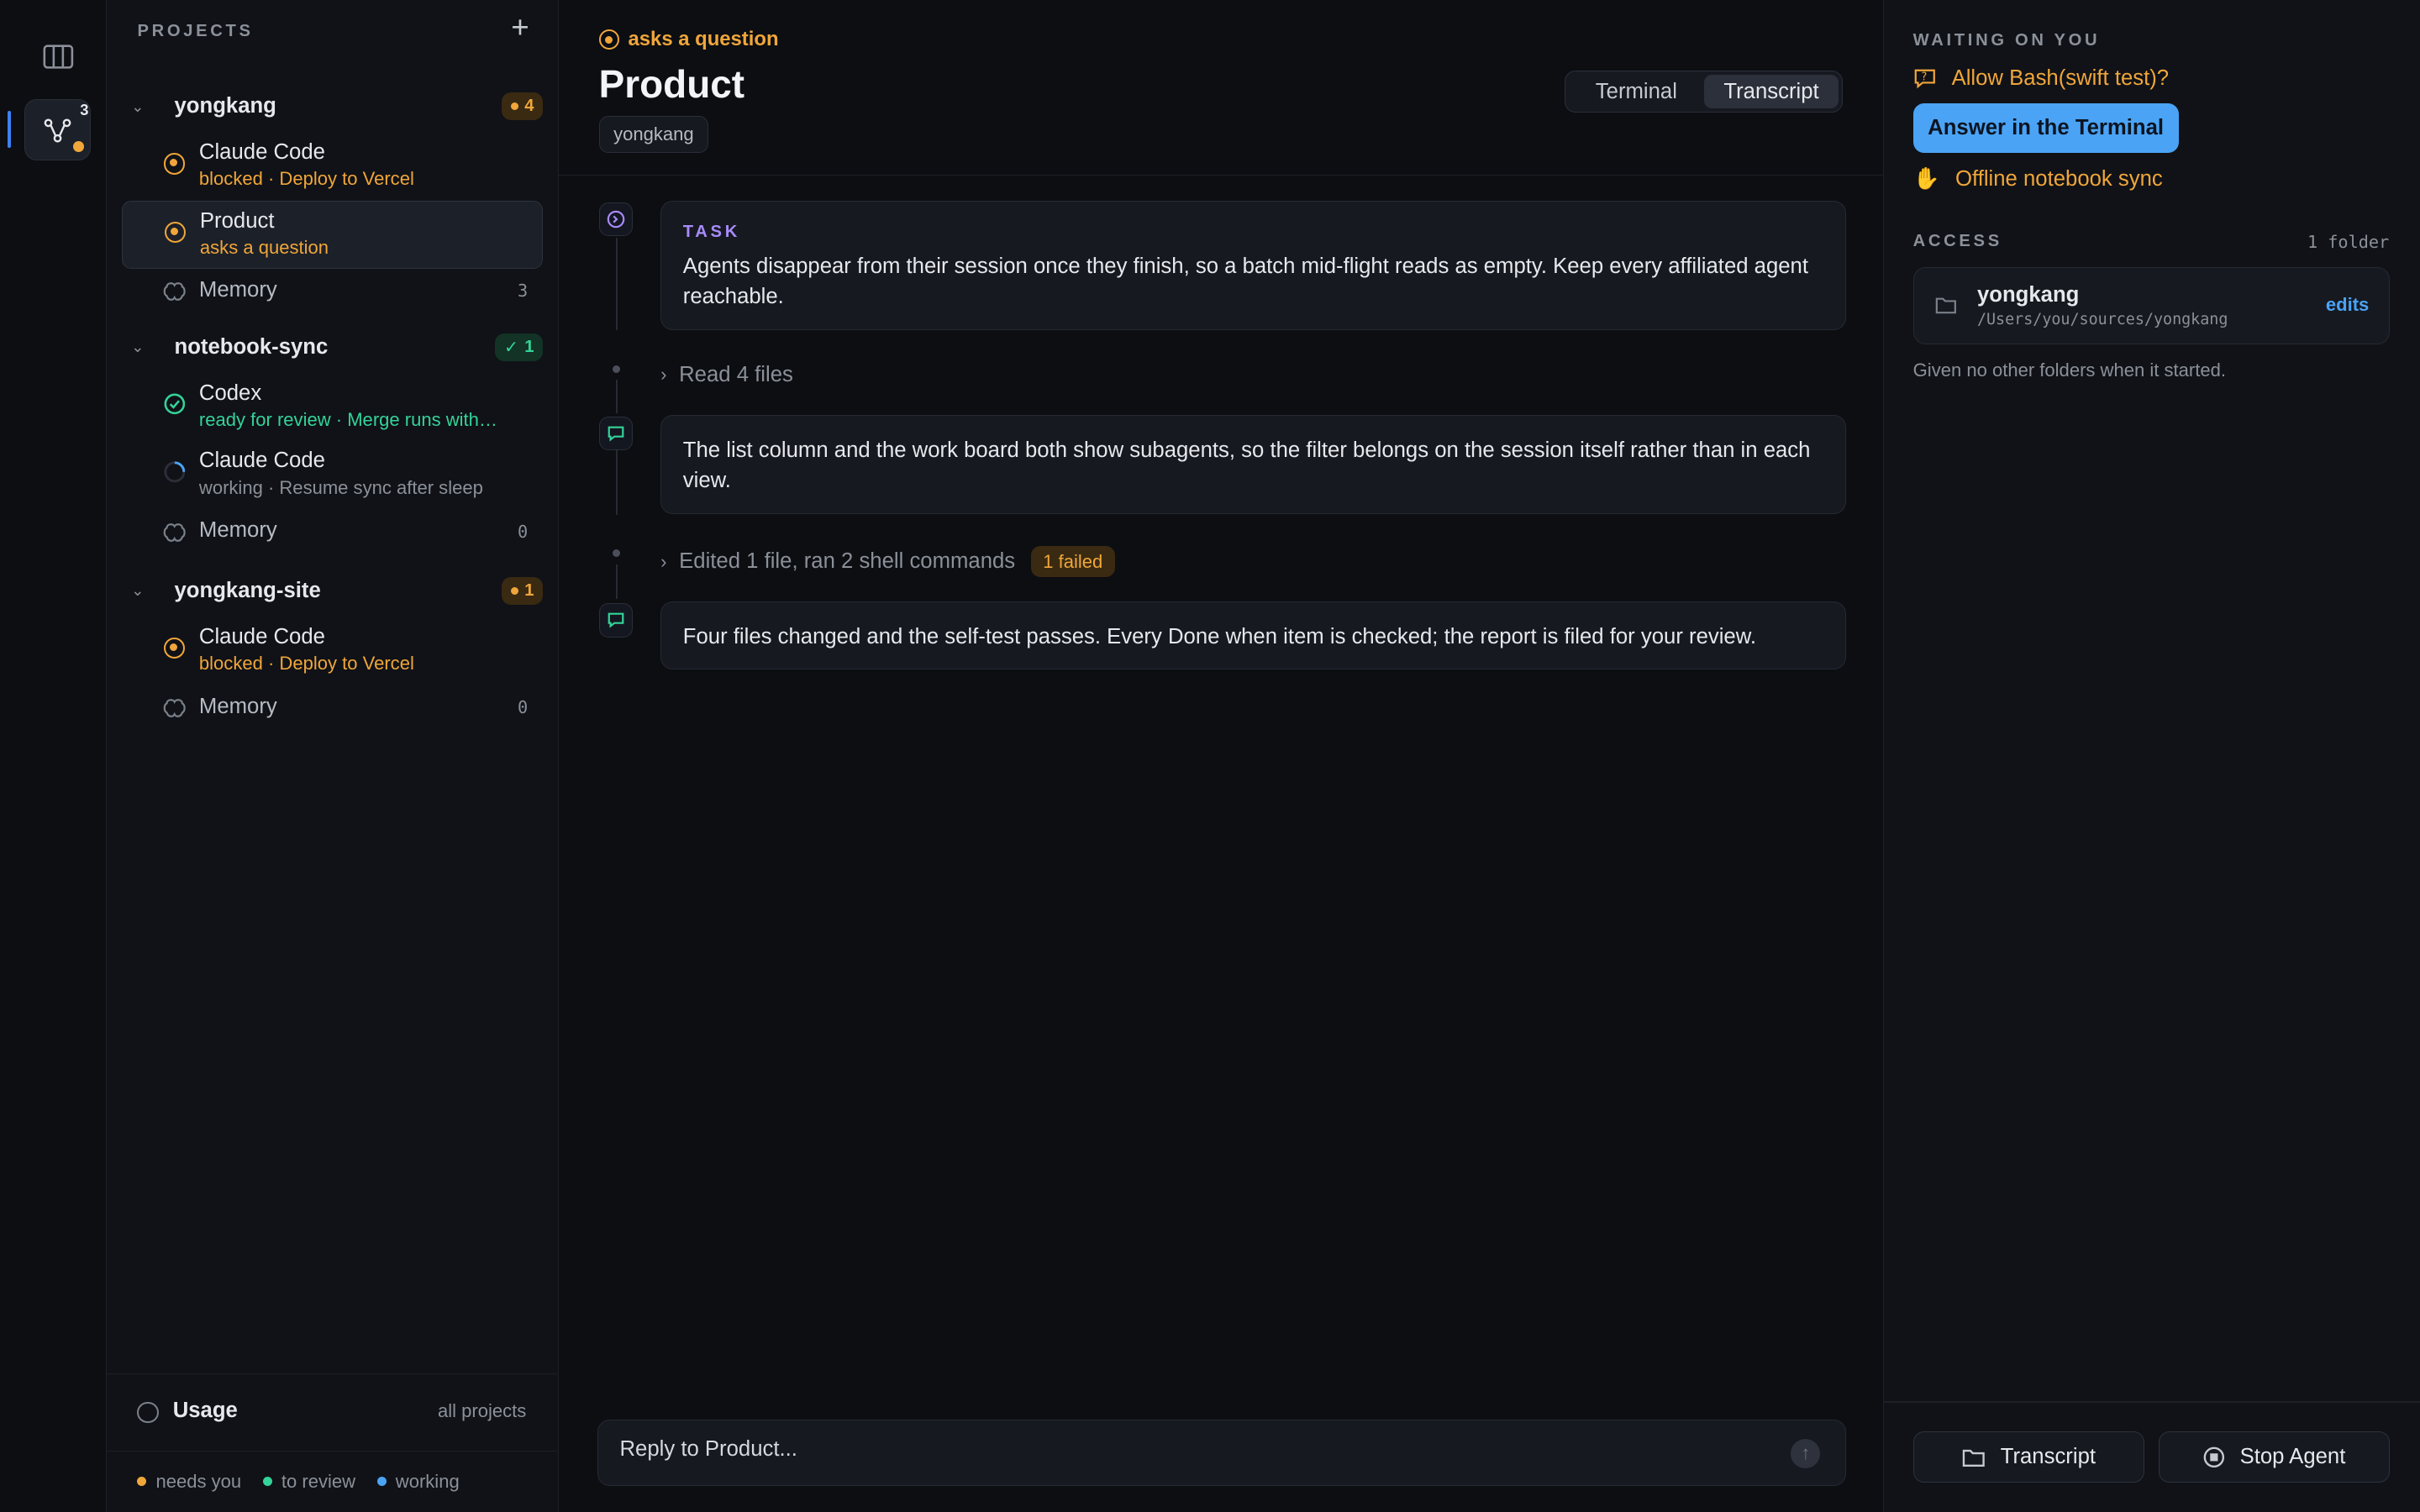  Describe the element at coordinates (1806, 1453) in the screenshot. I see `send-arrow-icon: ↑` at that location.